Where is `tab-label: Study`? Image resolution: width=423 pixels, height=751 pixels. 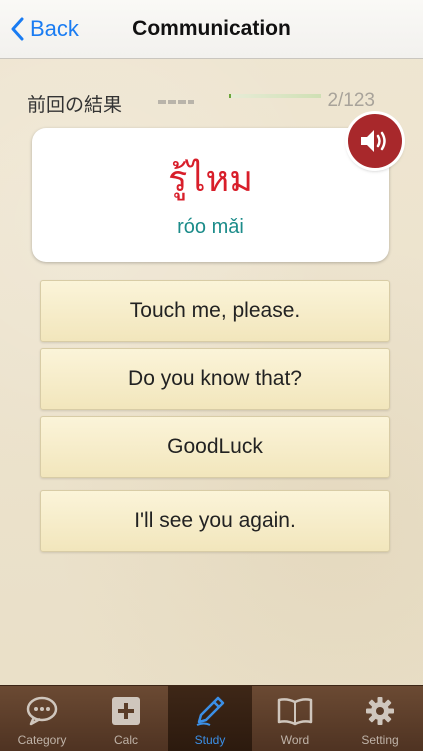
tab-label: Study is located at coordinates (210, 740).